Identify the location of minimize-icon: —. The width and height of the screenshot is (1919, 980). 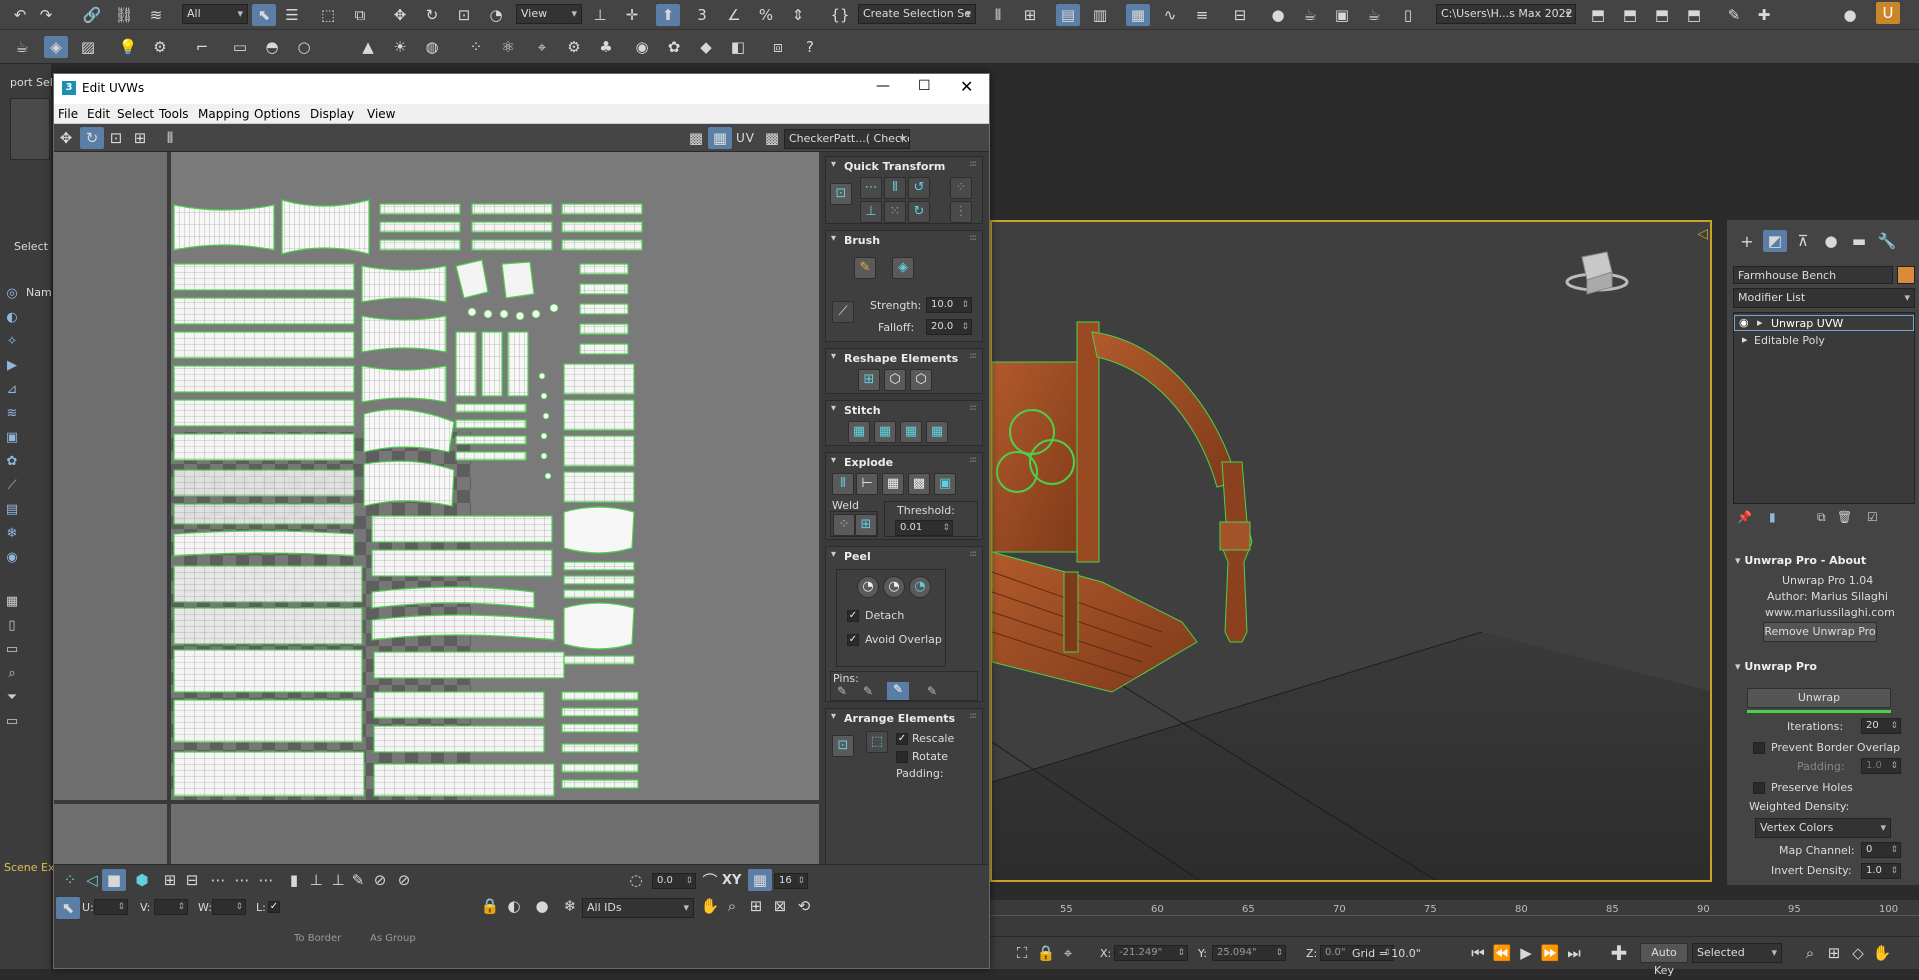
(883, 86).